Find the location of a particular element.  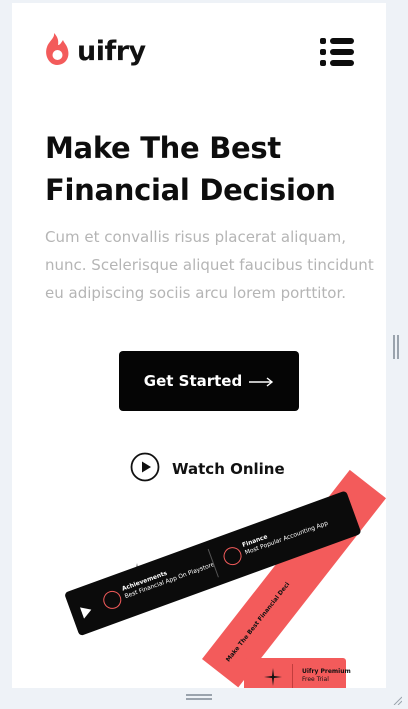

sparkle-icon is located at coordinates (273, 678).